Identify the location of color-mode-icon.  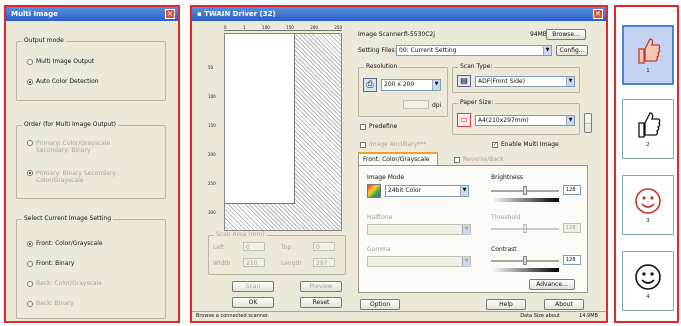
(374, 191).